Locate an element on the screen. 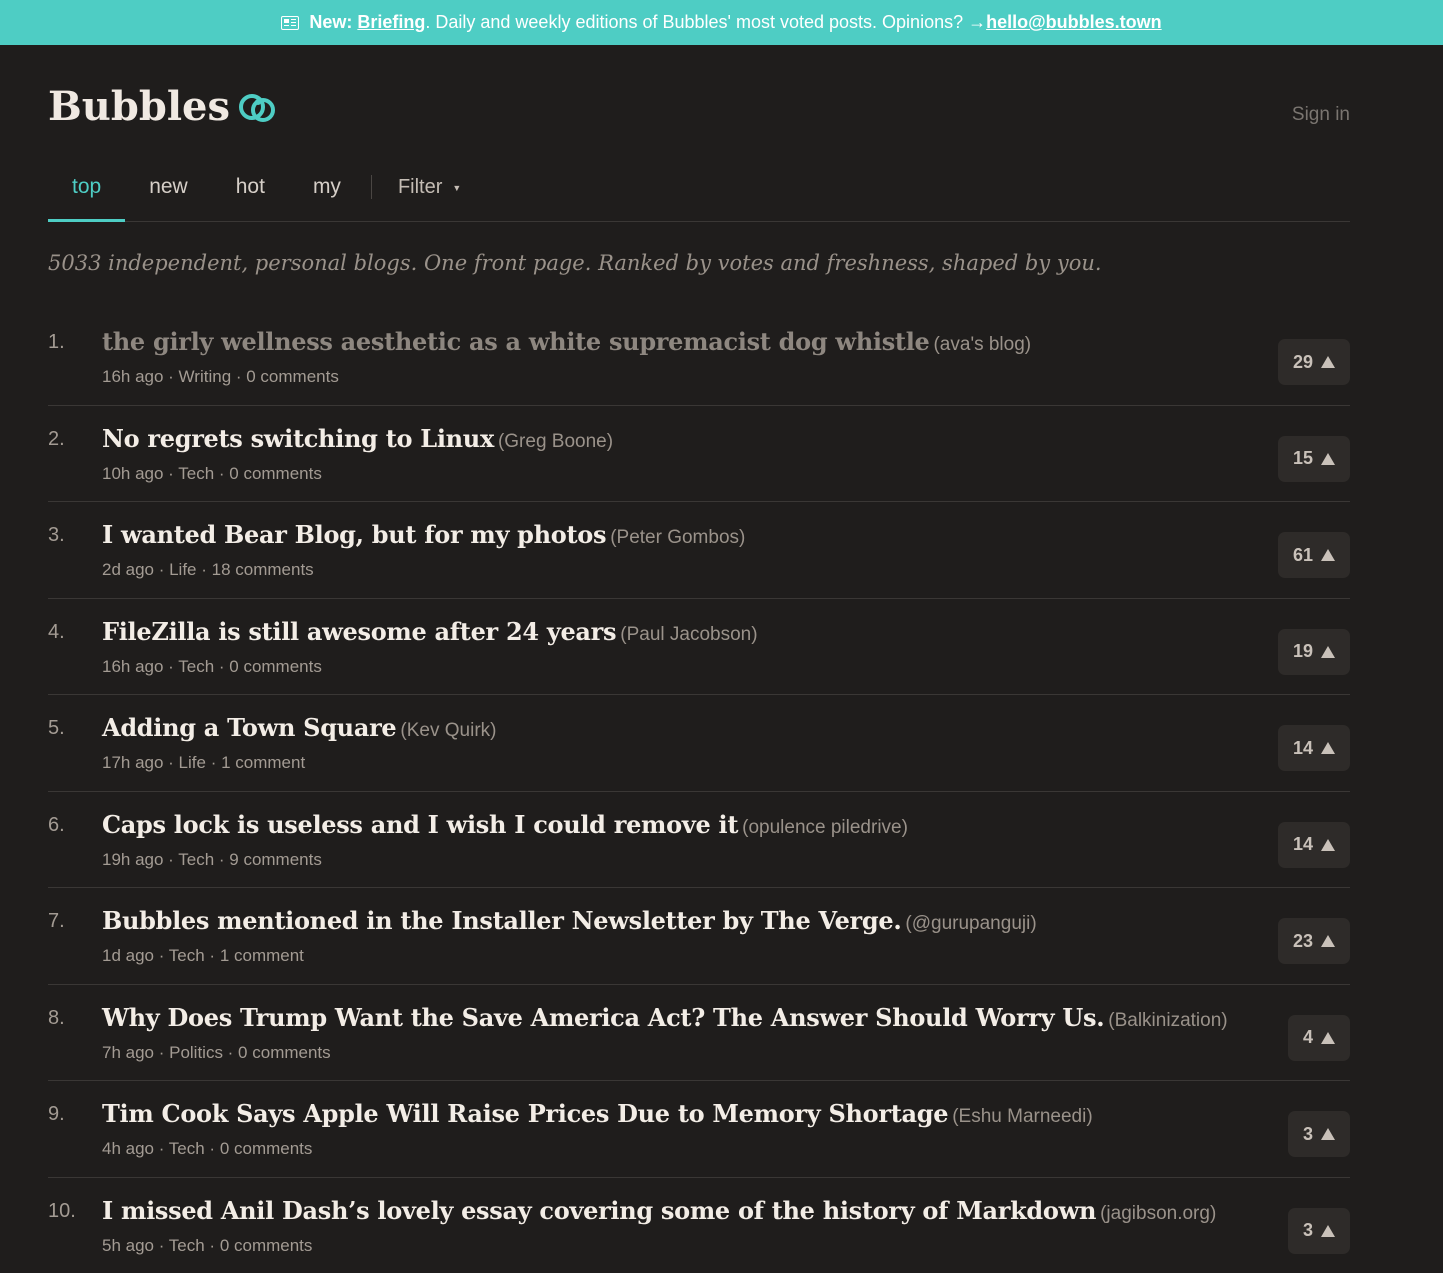  filter-dropdown: Filter ▼ is located at coordinates (417, 198).